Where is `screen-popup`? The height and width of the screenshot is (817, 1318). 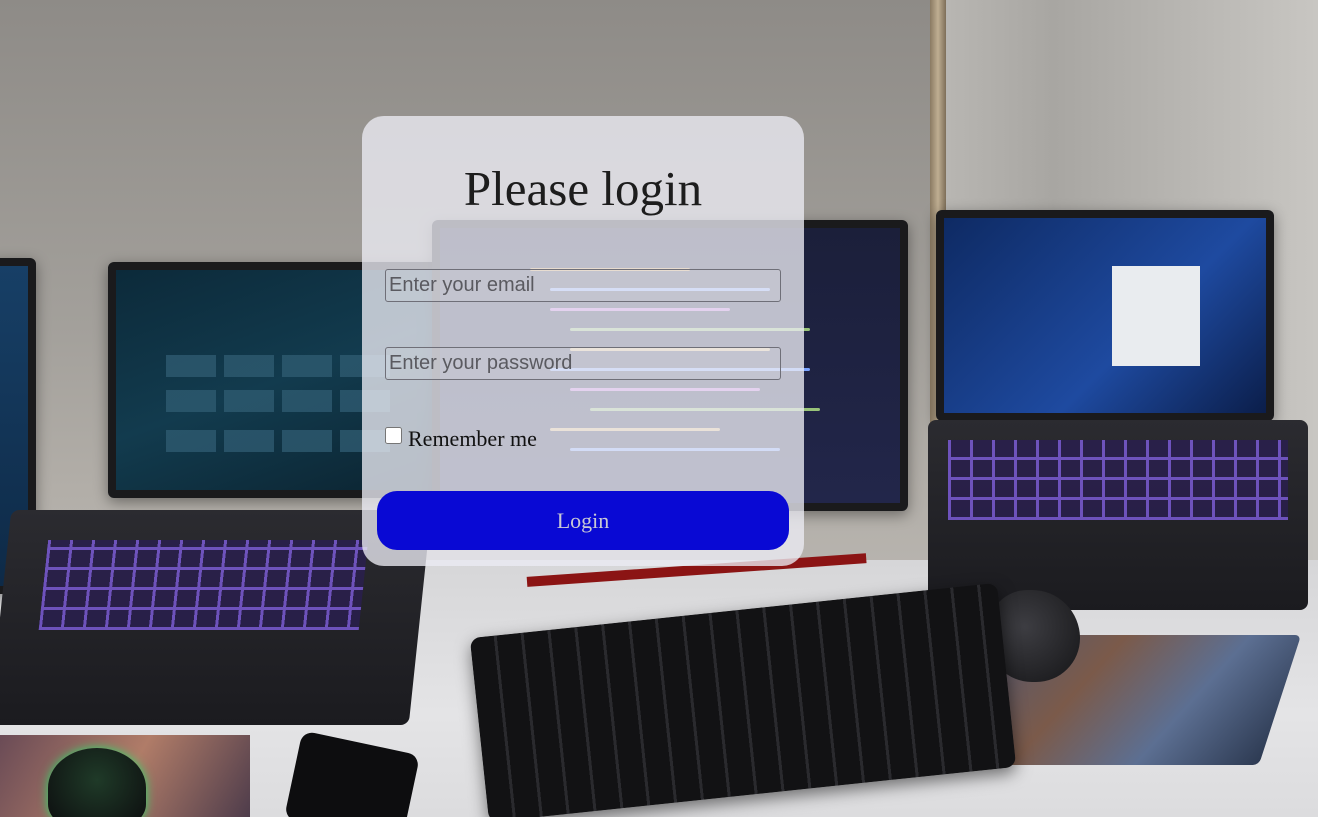 screen-popup is located at coordinates (1156, 316).